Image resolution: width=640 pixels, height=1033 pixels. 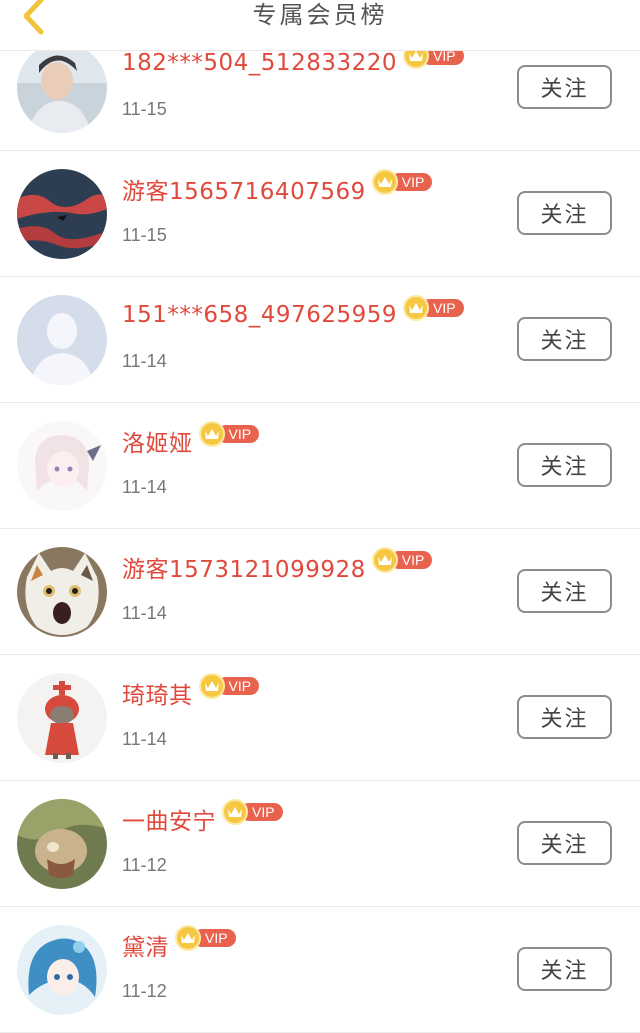 I want to click on name-line: 黛清 VIP, so click(x=179, y=944).